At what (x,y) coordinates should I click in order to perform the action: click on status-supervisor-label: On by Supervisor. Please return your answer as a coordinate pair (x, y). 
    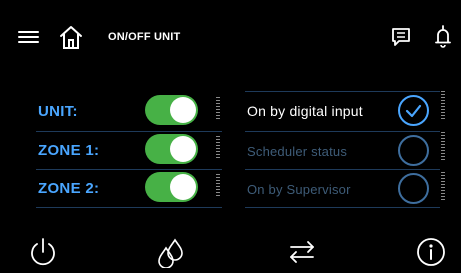
    Looking at the image, I should click on (299, 189).